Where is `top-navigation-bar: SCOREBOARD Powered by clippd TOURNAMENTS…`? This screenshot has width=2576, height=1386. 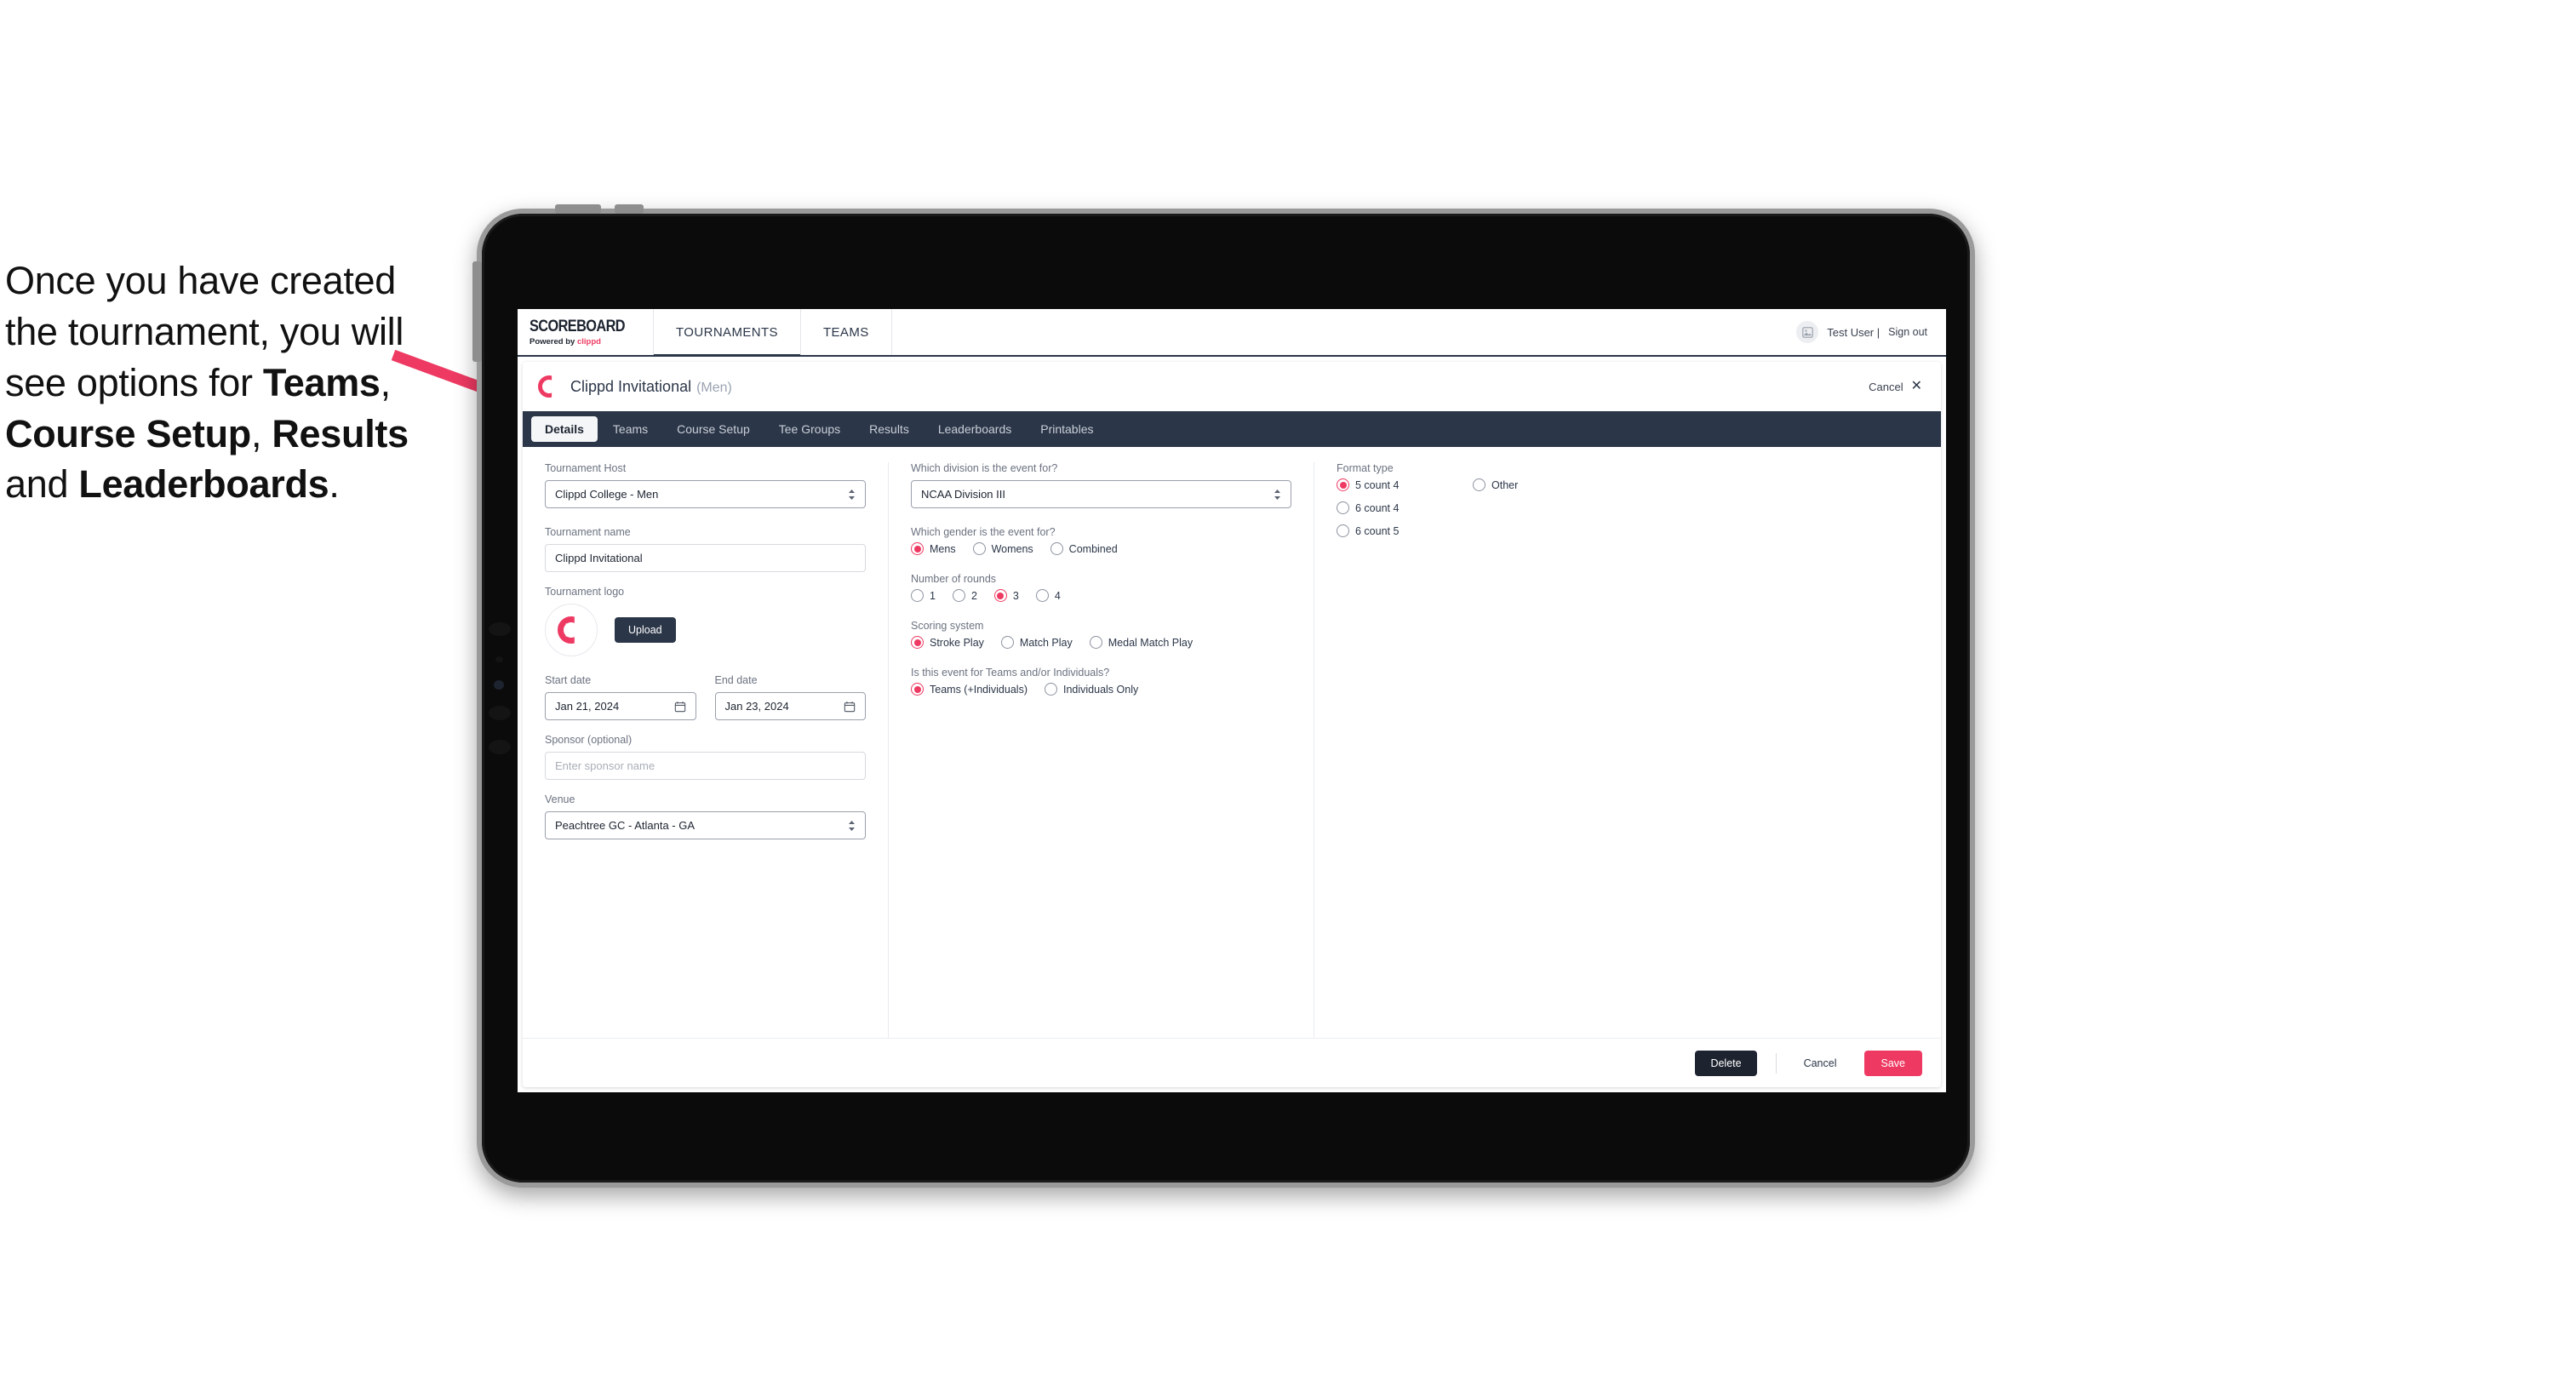
top-navigation-bar: SCOREBOARD Powered by clippd TOURNAMENTS… is located at coordinates (1232, 333).